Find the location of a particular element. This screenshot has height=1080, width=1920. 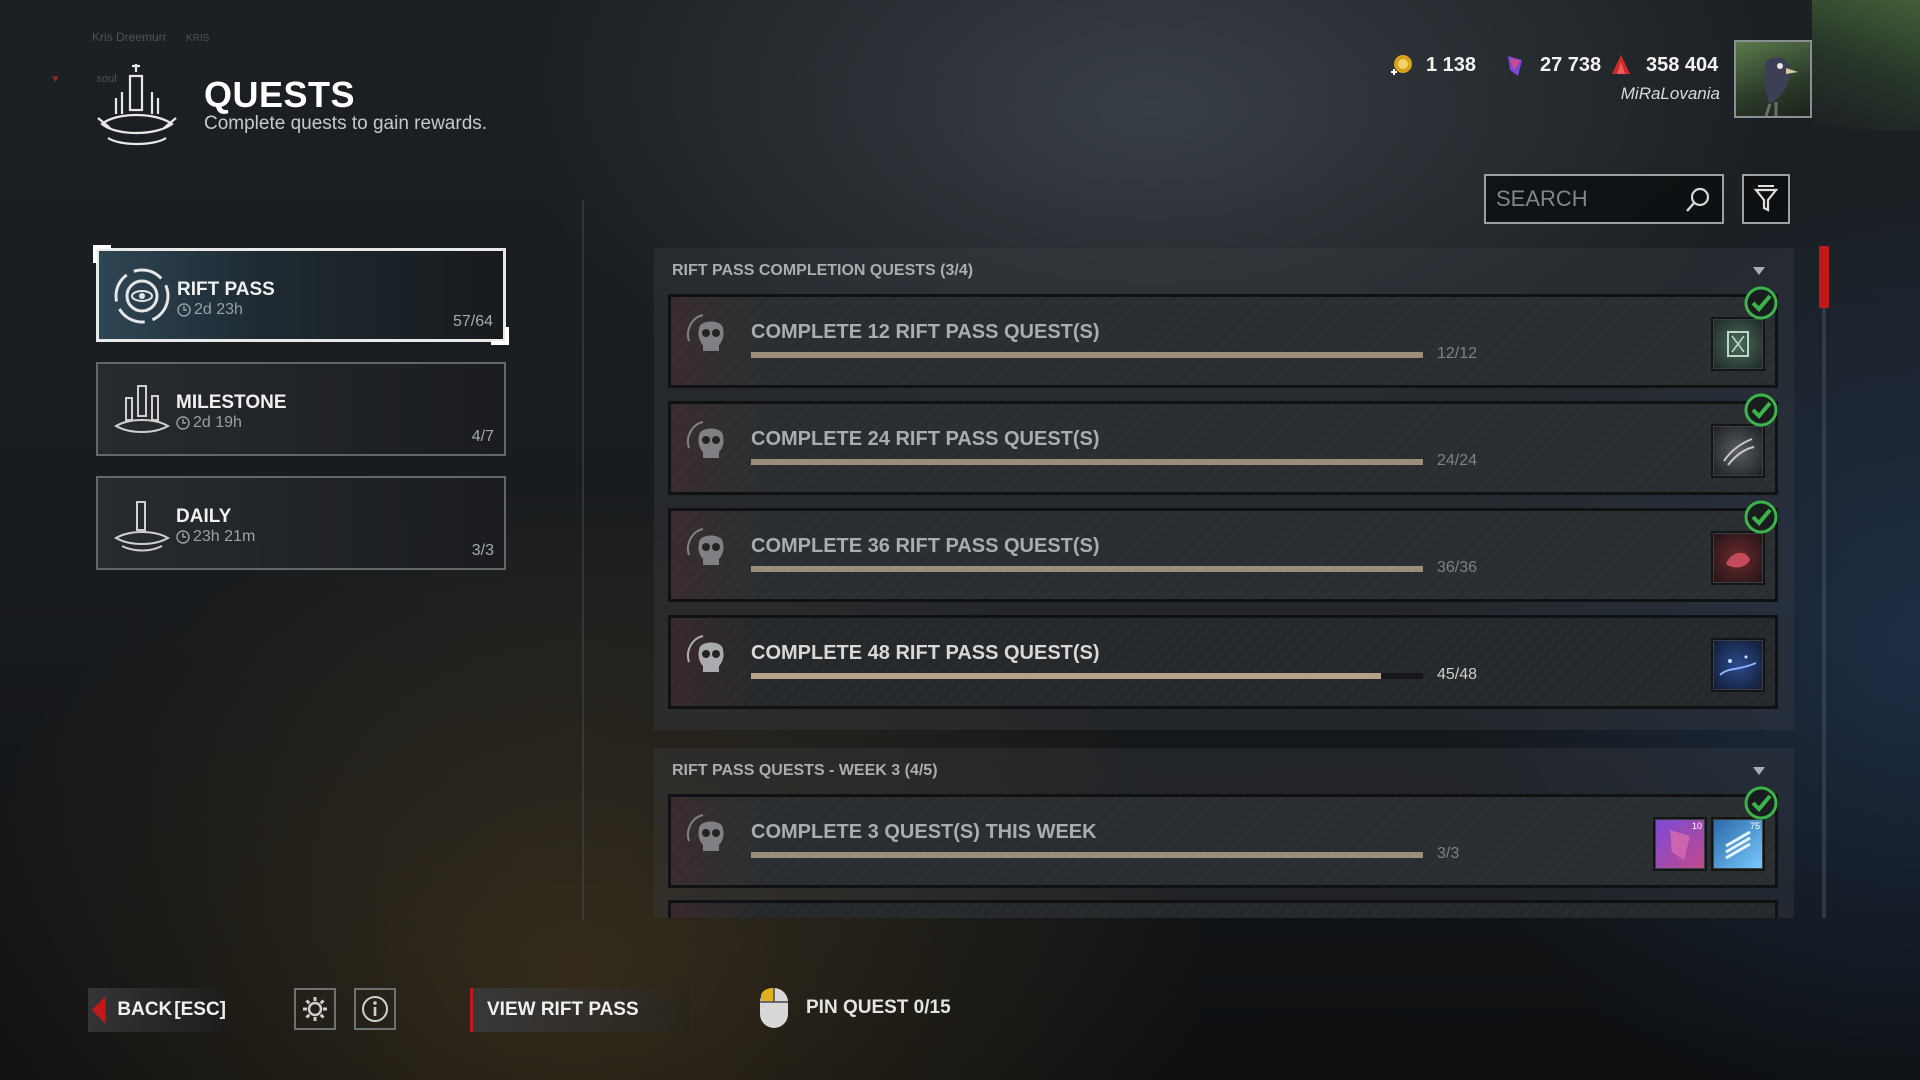

search-input is located at coordinates (1586, 199).